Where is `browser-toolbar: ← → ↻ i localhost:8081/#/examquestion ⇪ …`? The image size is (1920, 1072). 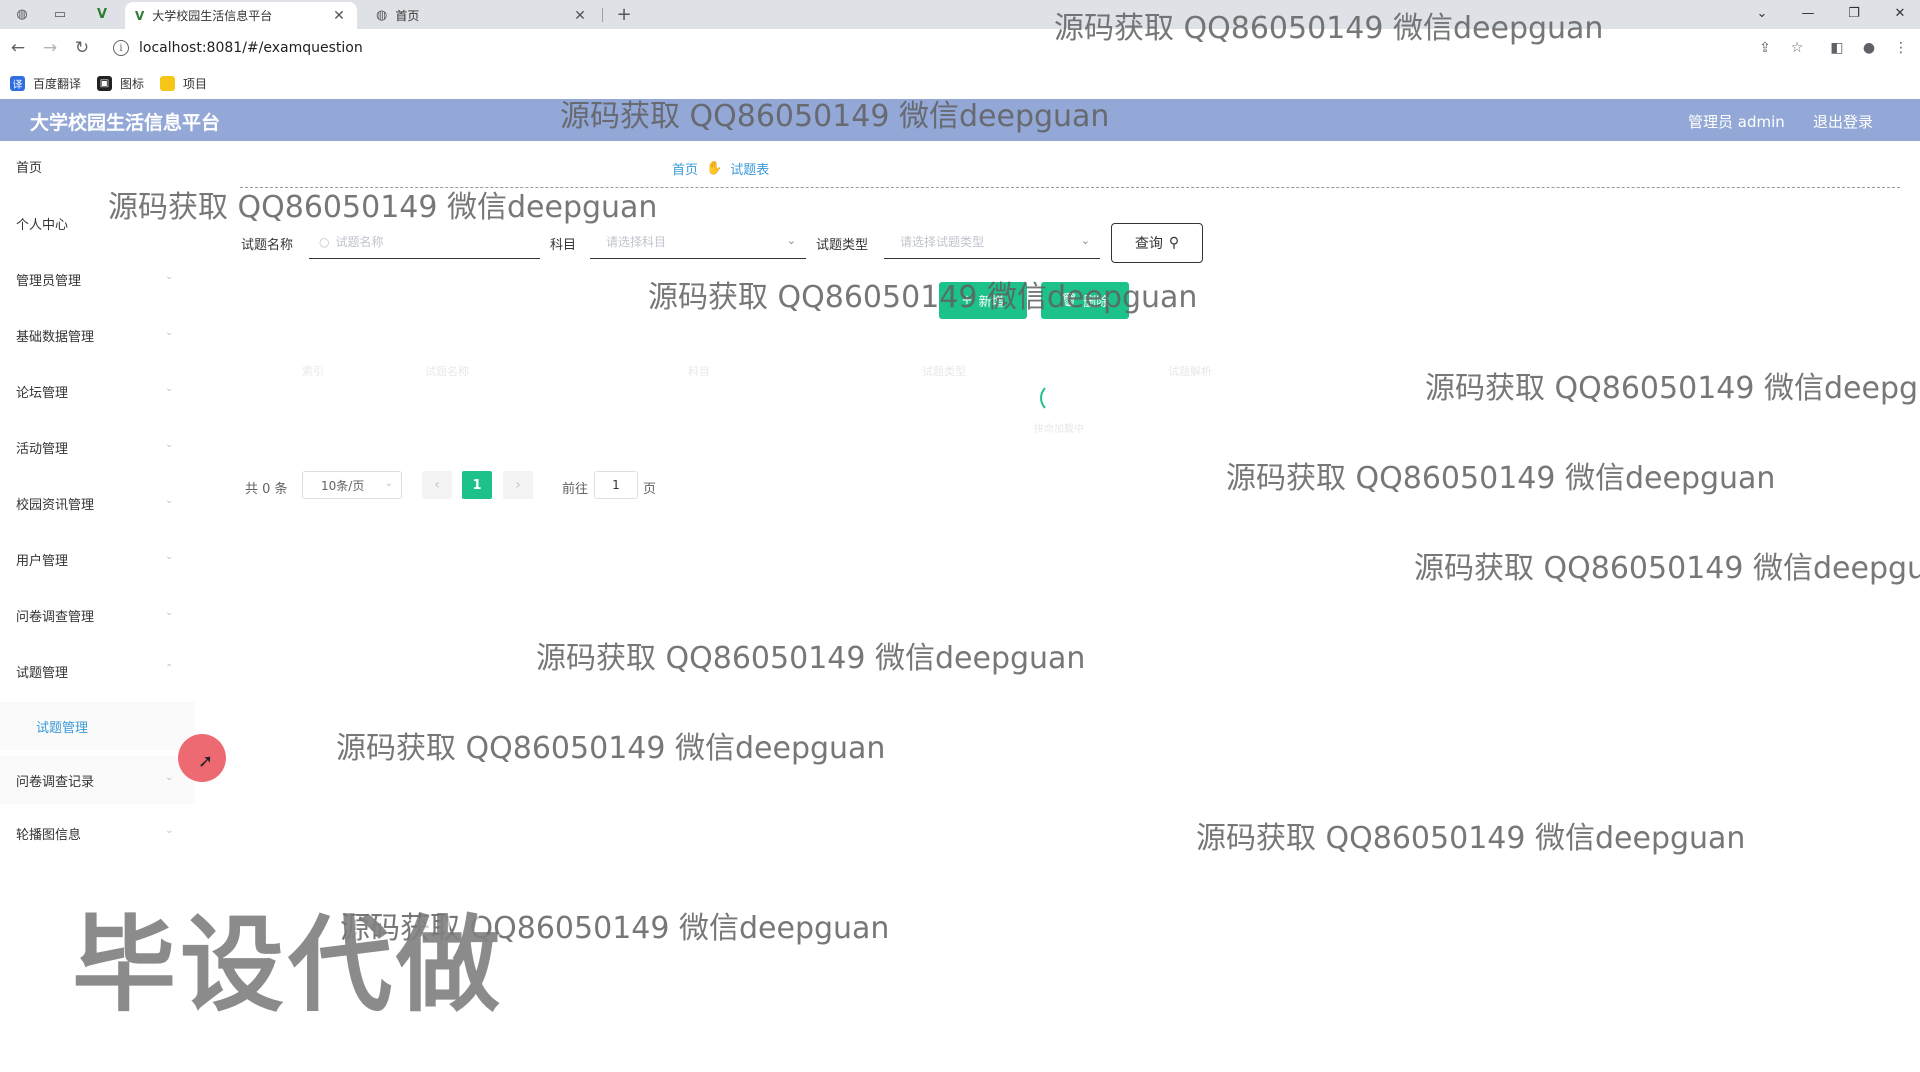 browser-toolbar: ← → ↻ i localhost:8081/#/examquestion ⇪ … is located at coordinates (960, 48).